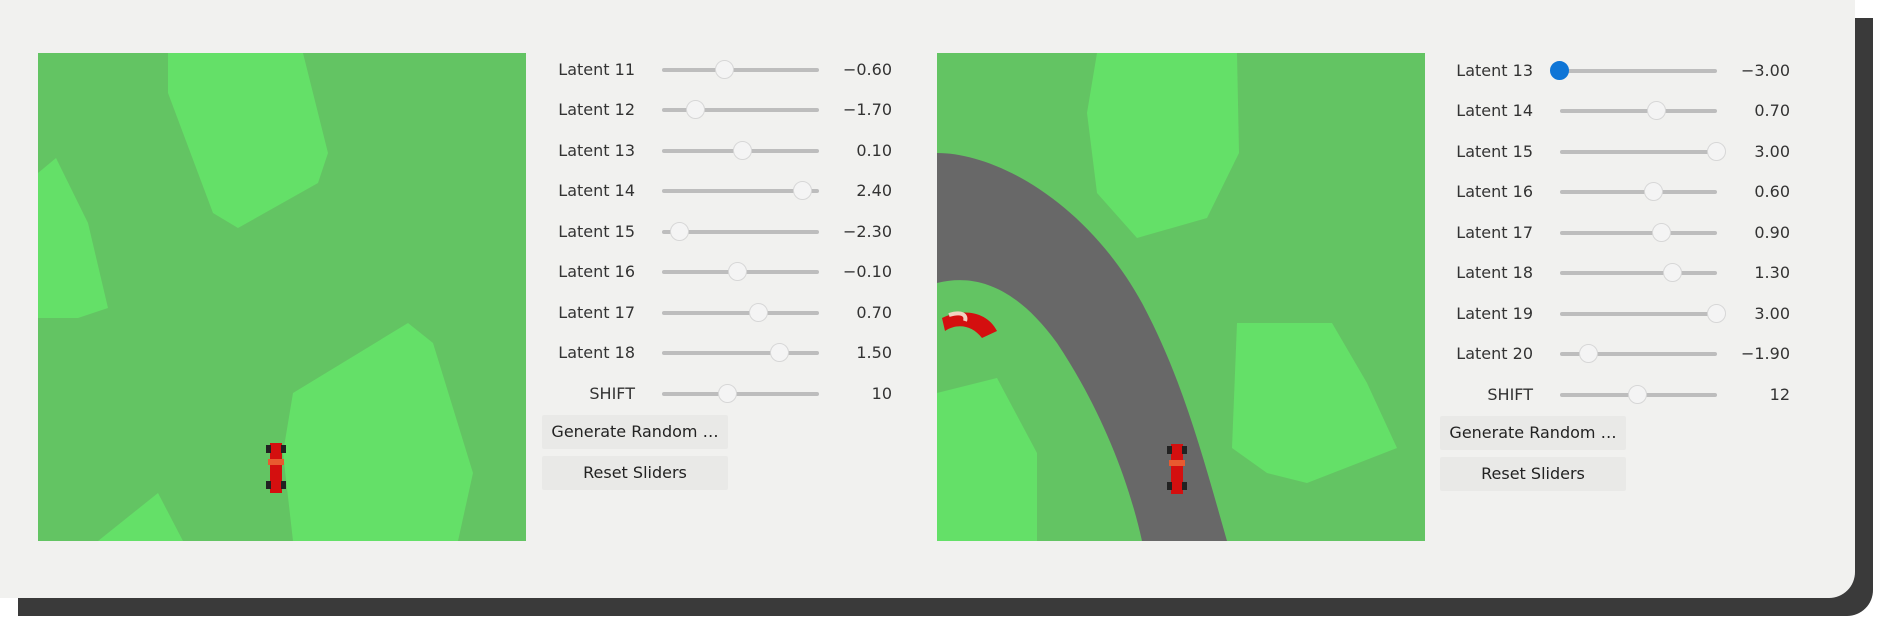  I want to click on slider-value: 1.30, so click(1772, 272).